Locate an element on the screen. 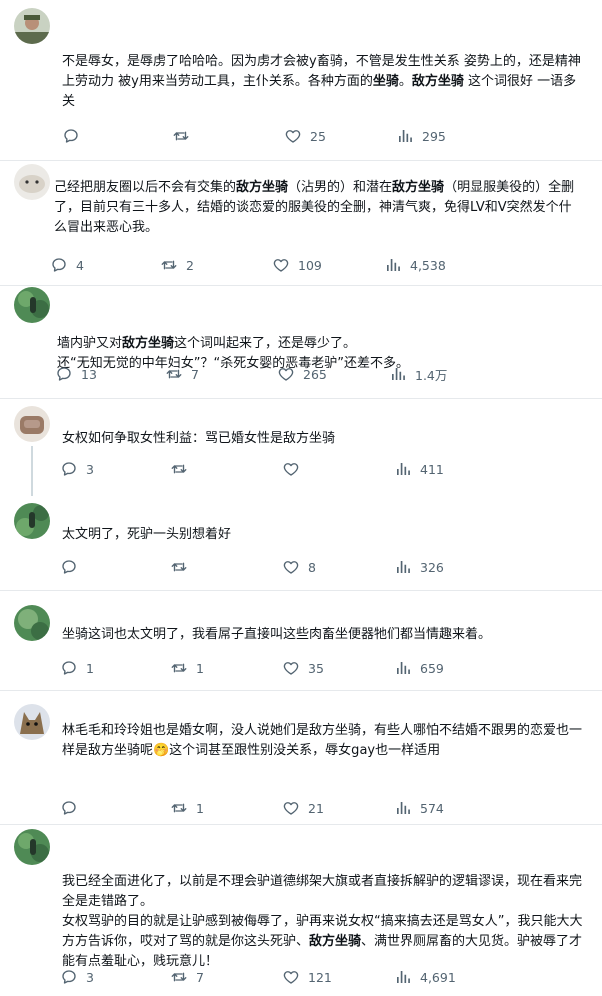 This screenshot has height=996, width=602. post-3: 女权如何争取女性利益：骂已婚女性是敌方坐骑 3 411 is located at coordinates (301, 445).